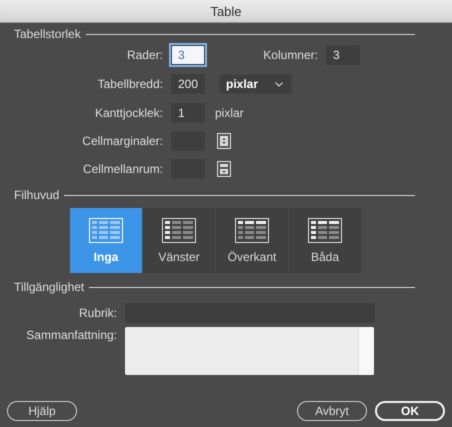  What do you see at coordinates (332, 411) in the screenshot?
I see `cancel-button: Avbryt` at bounding box center [332, 411].